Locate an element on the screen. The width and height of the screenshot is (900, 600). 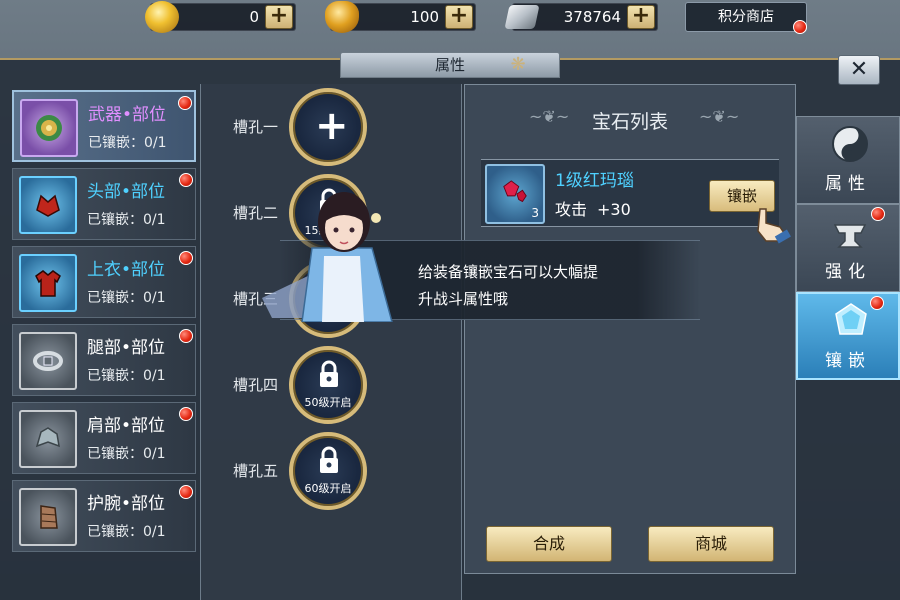
socket-row-1: 槽孔一 + is located at coordinates (332, 128).